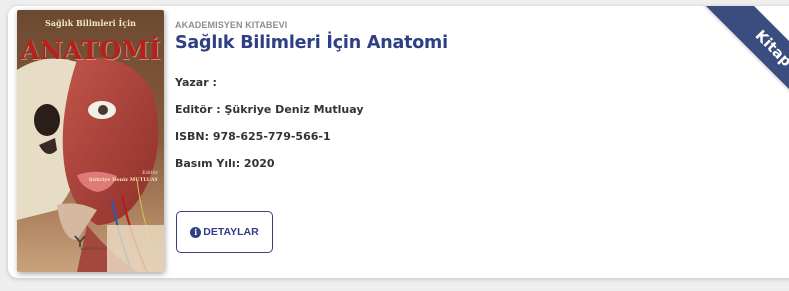 The width and height of the screenshot is (789, 291). Describe the element at coordinates (269, 109) in the screenshot. I see `book-editor: Editör : Şükriye Deniz Mutluay` at that location.